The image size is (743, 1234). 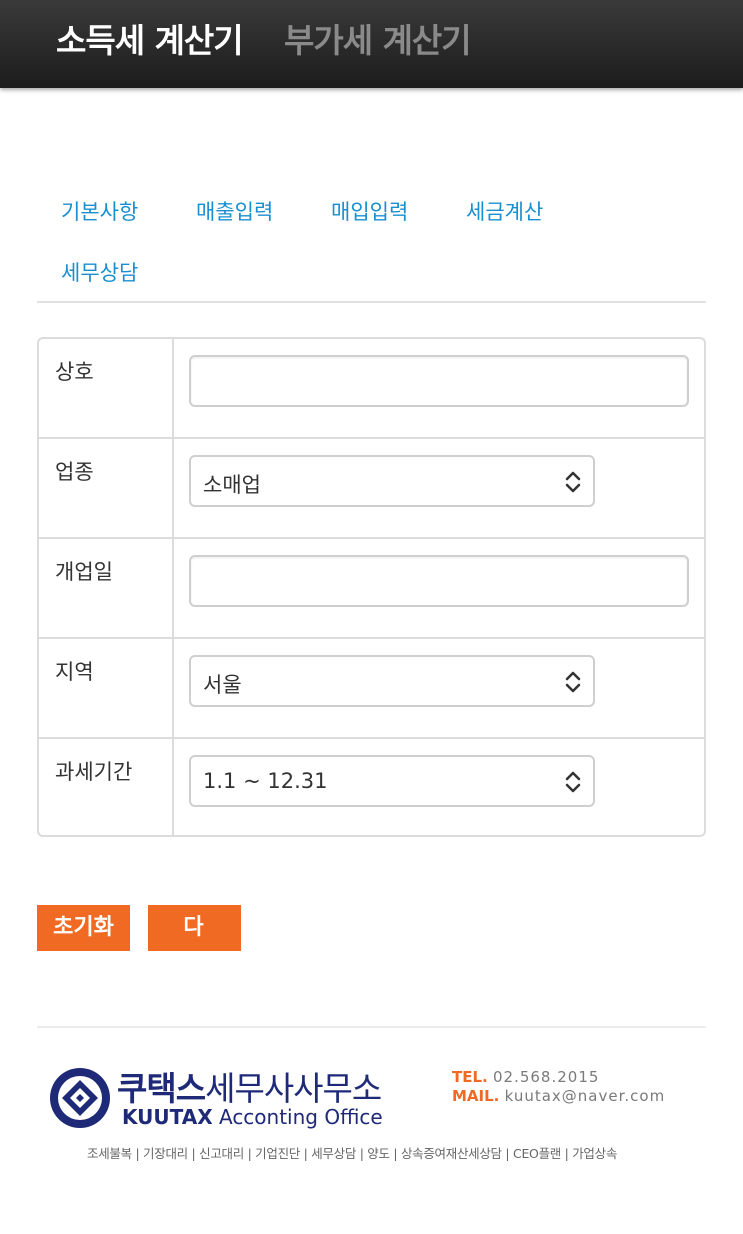 I want to click on tab-basic-info: 기본사항, so click(x=99, y=211).